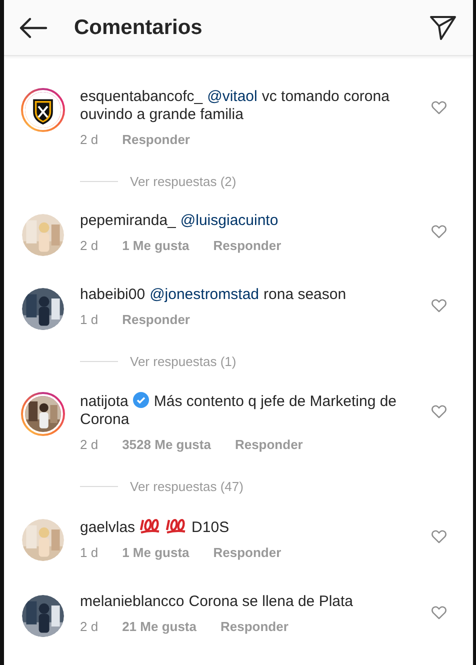  Describe the element at coordinates (183, 181) in the screenshot. I see `view-replies-link: Ver respuestas (2)` at that location.